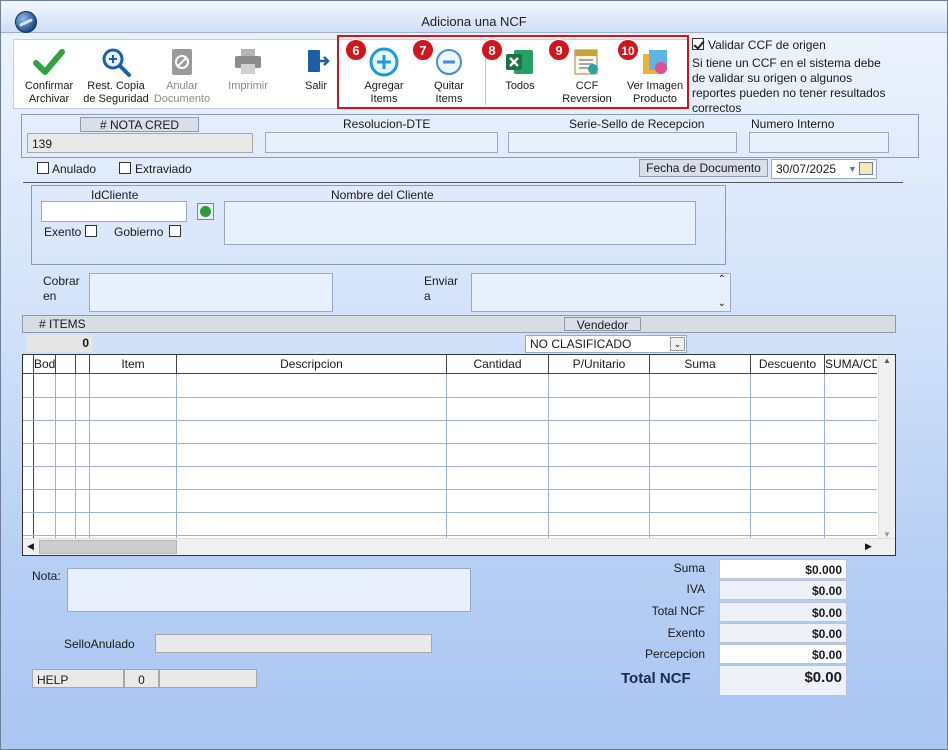 This screenshot has height=750, width=948. Describe the element at coordinates (387, 124) in the screenshot. I see `resolucion-label: Resolucion-DTE` at that location.